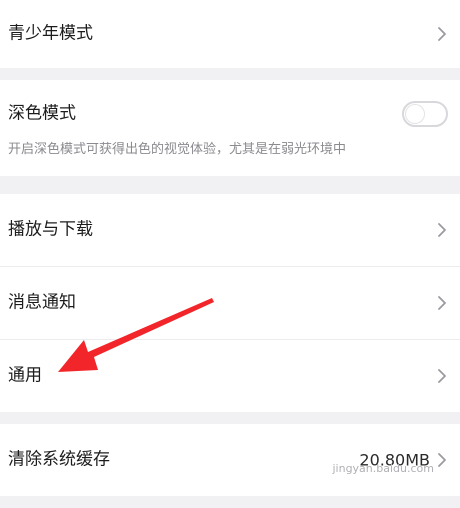 The width and height of the screenshot is (460, 508). I want to click on dark-mode-label: 深色模式, so click(42, 113).